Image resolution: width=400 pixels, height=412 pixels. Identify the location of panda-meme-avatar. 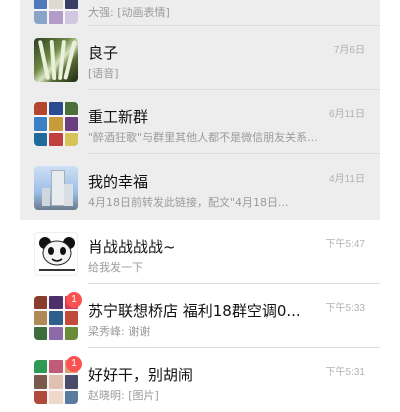
(56, 254).